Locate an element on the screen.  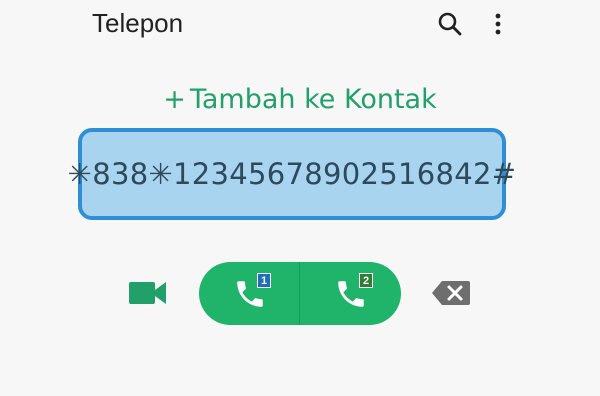
call-sim2-button: 2 is located at coordinates (350, 293).